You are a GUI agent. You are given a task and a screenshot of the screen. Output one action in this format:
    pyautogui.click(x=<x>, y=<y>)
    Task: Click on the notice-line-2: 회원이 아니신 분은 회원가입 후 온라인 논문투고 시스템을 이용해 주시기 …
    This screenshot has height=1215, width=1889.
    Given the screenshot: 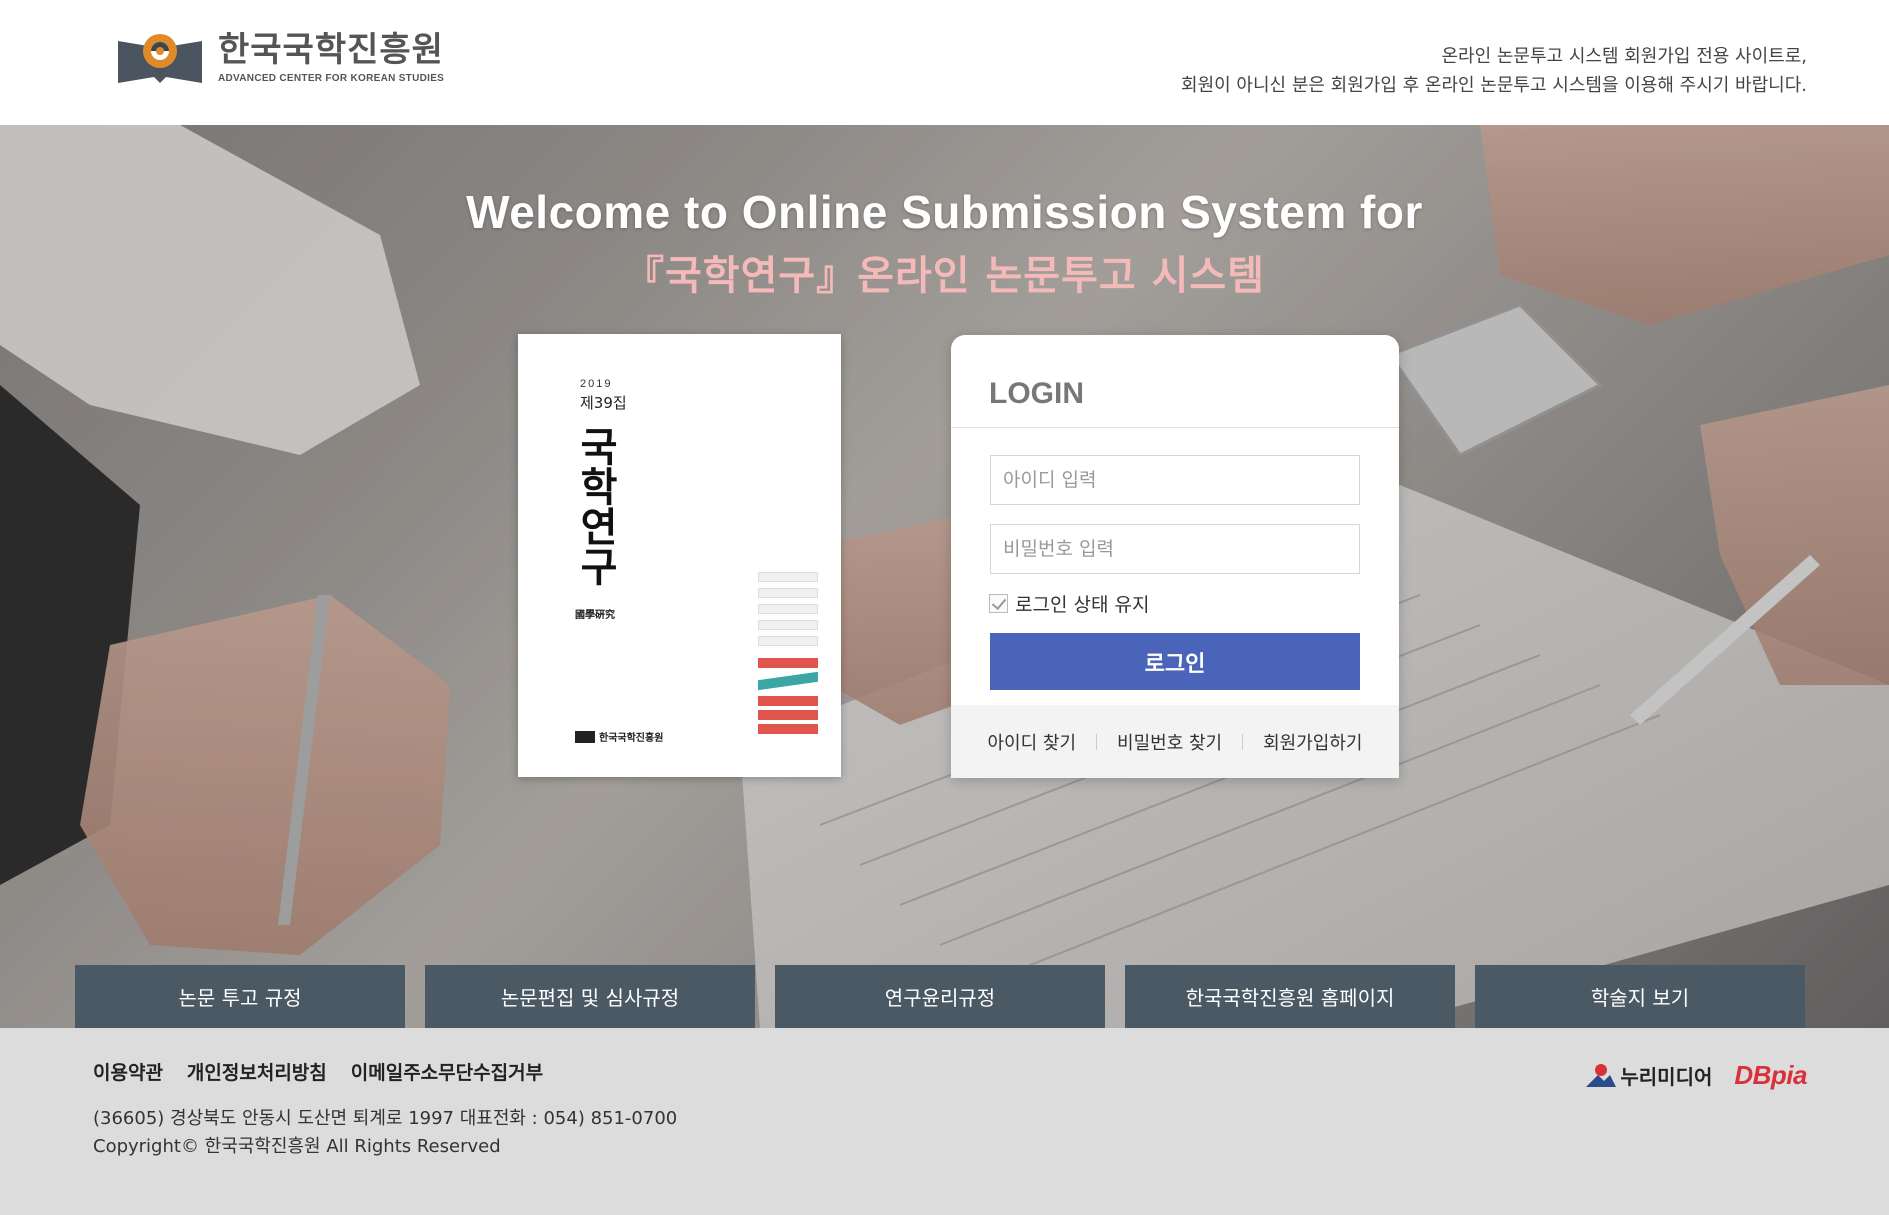 What is the action you would take?
    pyautogui.click(x=1494, y=85)
    